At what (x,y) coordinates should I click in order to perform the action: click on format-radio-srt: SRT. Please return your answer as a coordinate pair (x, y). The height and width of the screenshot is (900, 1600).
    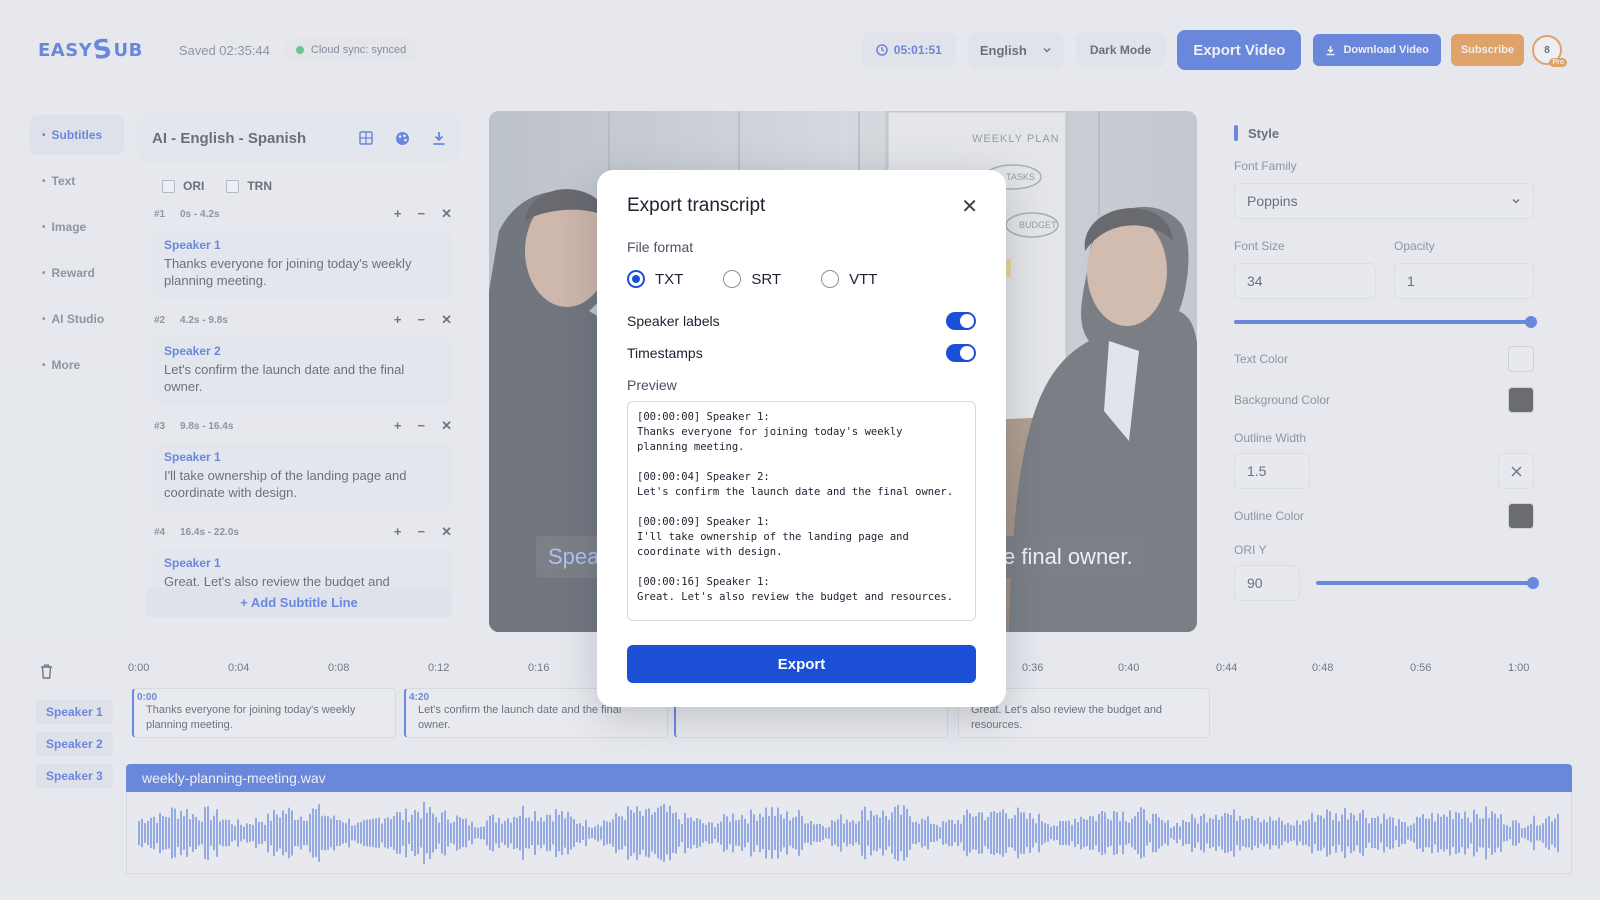
    Looking at the image, I should click on (752, 279).